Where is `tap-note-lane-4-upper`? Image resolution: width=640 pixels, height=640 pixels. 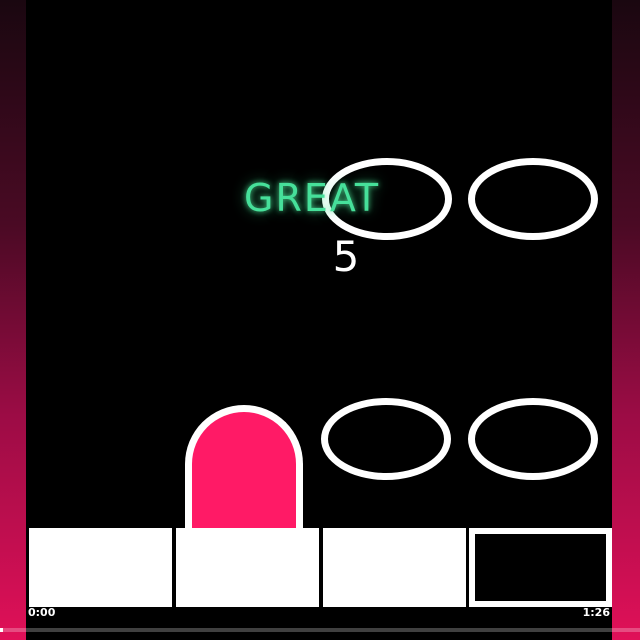 tap-note-lane-4-upper is located at coordinates (533, 199).